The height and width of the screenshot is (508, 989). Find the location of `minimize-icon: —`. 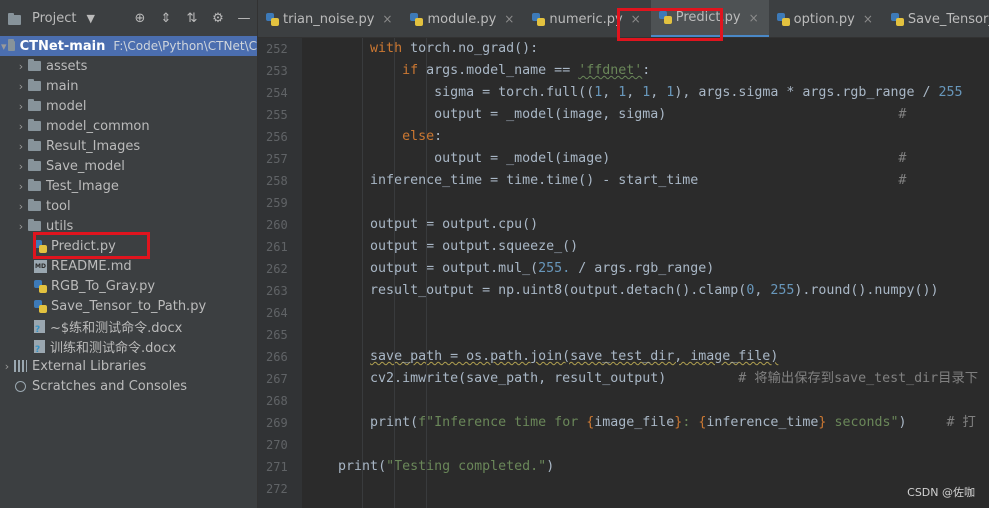

minimize-icon: — is located at coordinates (244, 18).